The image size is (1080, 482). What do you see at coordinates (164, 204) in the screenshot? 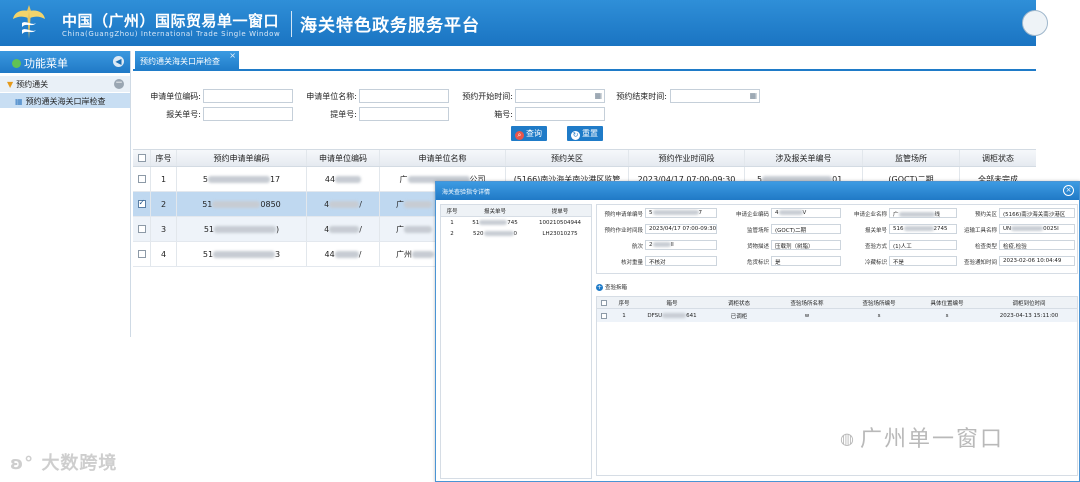
I see `row-no: 2` at bounding box center [164, 204].